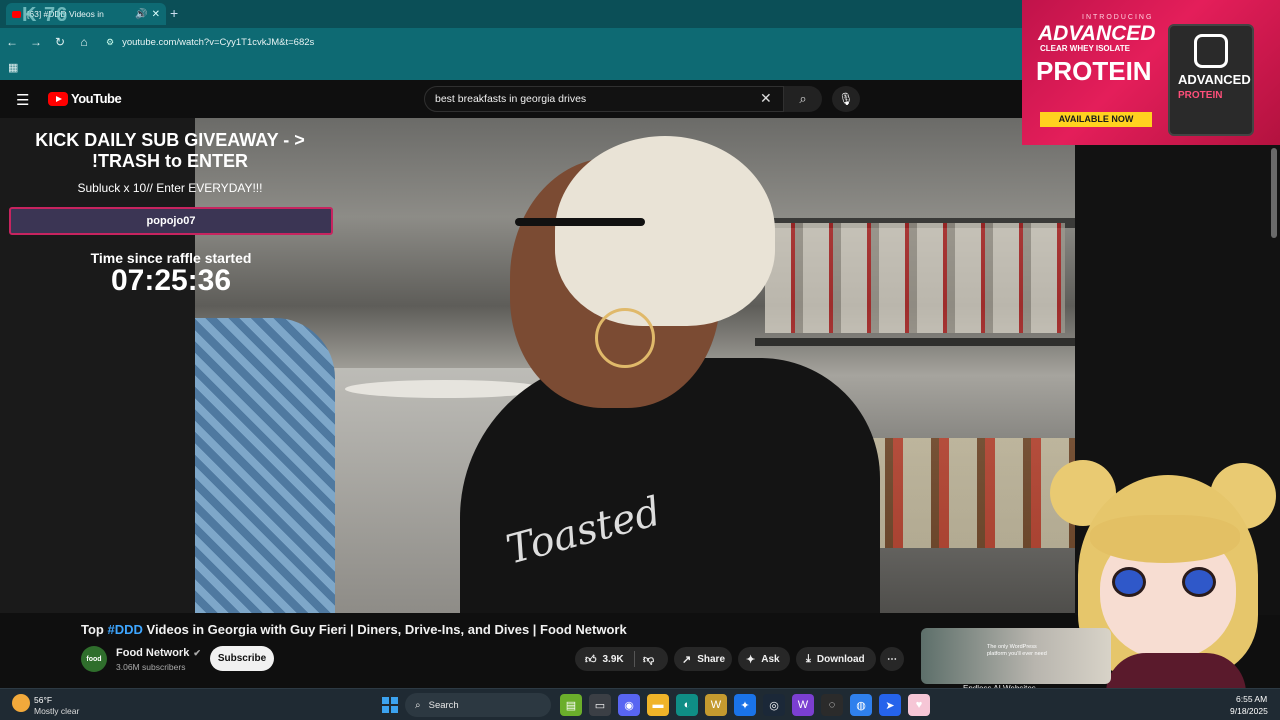 The image size is (1280, 720). What do you see at coordinates (915, 278) in the screenshot?
I see `spice-jars` at bounding box center [915, 278].